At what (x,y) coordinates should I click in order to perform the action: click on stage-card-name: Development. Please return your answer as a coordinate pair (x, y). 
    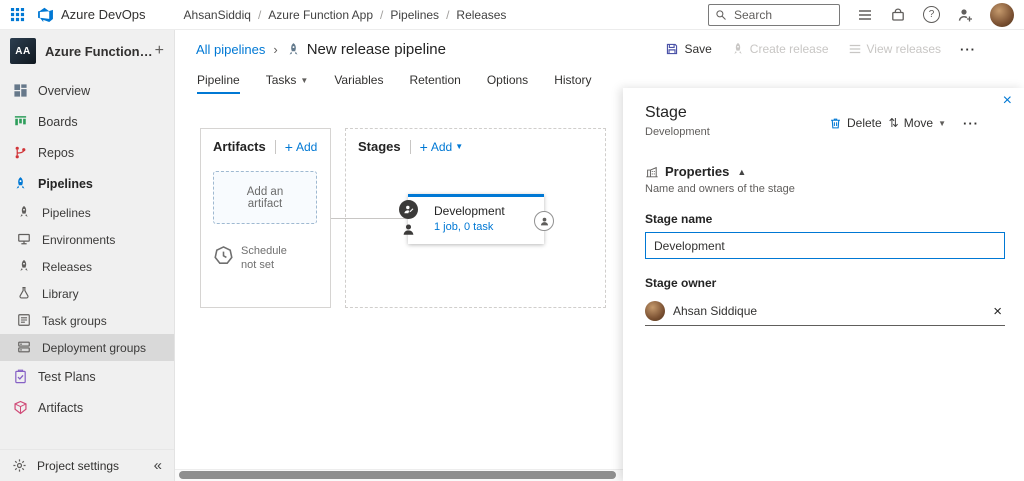
    Looking at the image, I should click on (469, 211).